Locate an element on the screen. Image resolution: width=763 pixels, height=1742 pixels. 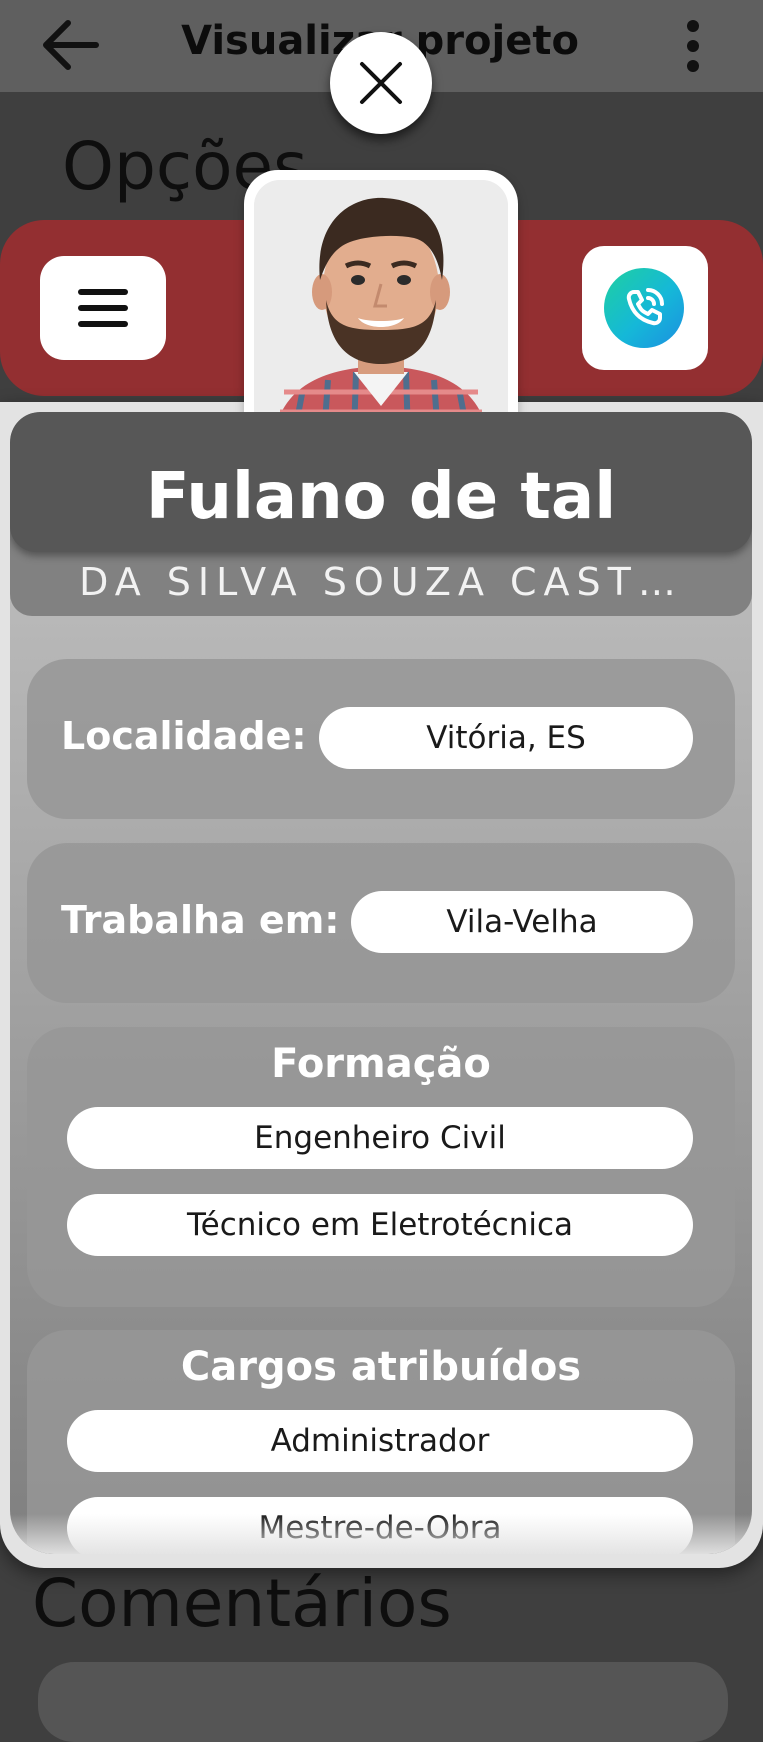
education-item: Engenheiro Civil is located at coordinates (380, 1138).